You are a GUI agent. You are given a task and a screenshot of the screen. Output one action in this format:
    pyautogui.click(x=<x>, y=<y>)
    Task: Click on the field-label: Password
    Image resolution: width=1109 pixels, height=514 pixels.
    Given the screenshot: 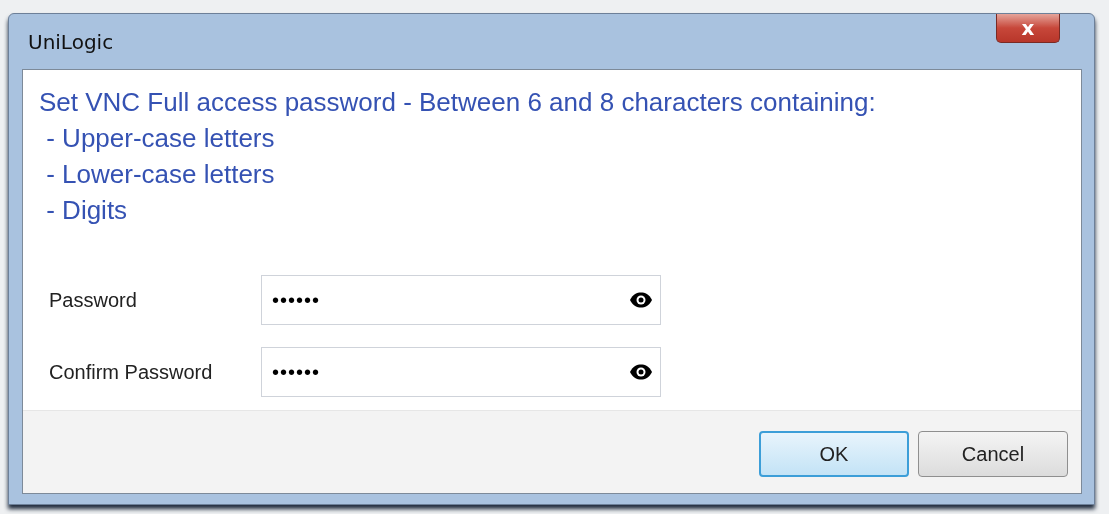 What is the action you would take?
    pyautogui.click(x=93, y=300)
    